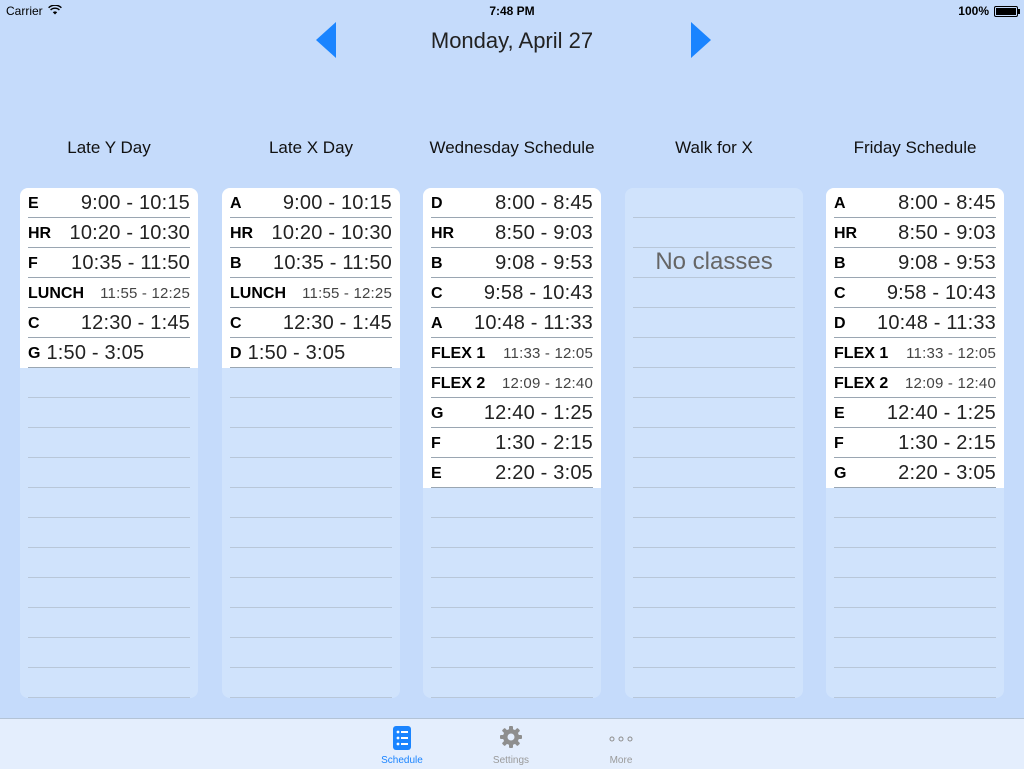 The image size is (1024, 769). What do you see at coordinates (512, 10) in the screenshot?
I see `status-bar: Carrier 7:48 PM 100%` at bounding box center [512, 10].